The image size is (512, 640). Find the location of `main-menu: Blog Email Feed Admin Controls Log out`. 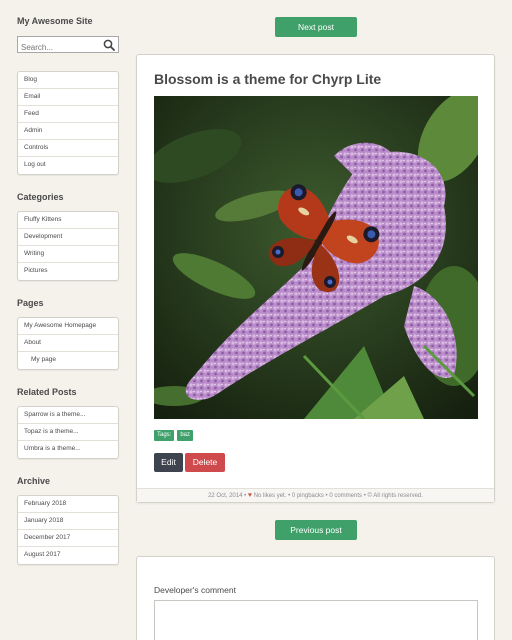

main-menu: Blog Email Feed Admin Controls Log out is located at coordinates (68, 123).